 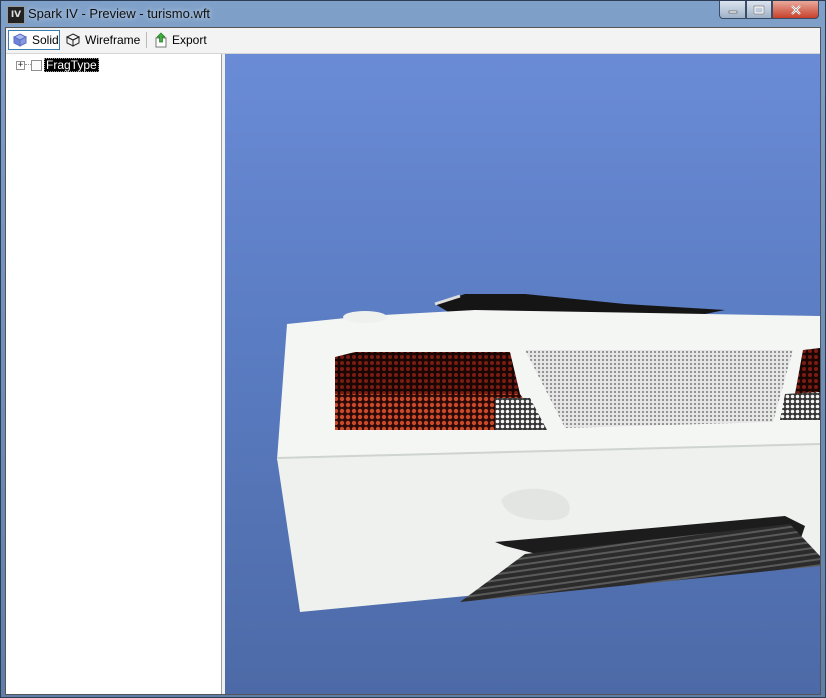 What do you see at coordinates (36, 65) in the screenshot?
I see `tree-item-checkbox` at bounding box center [36, 65].